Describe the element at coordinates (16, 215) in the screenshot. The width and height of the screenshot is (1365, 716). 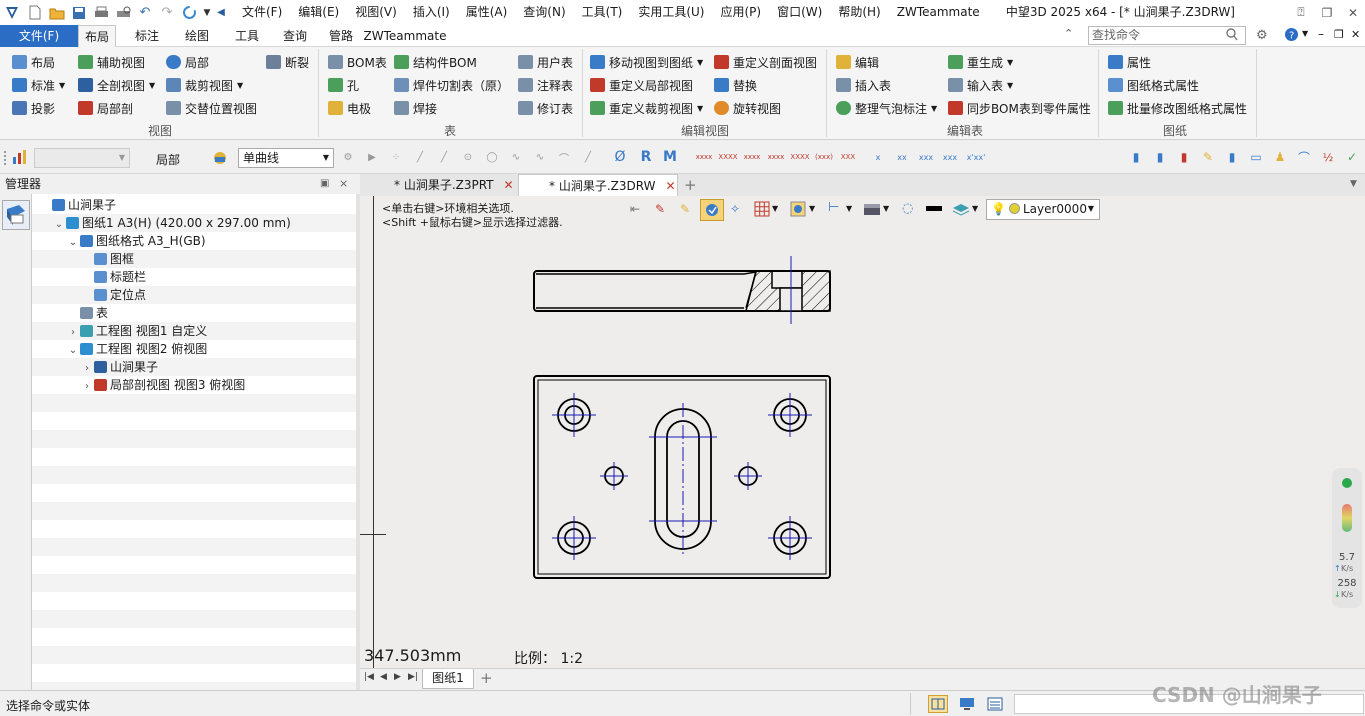
I see `manager-tab-icon` at that location.